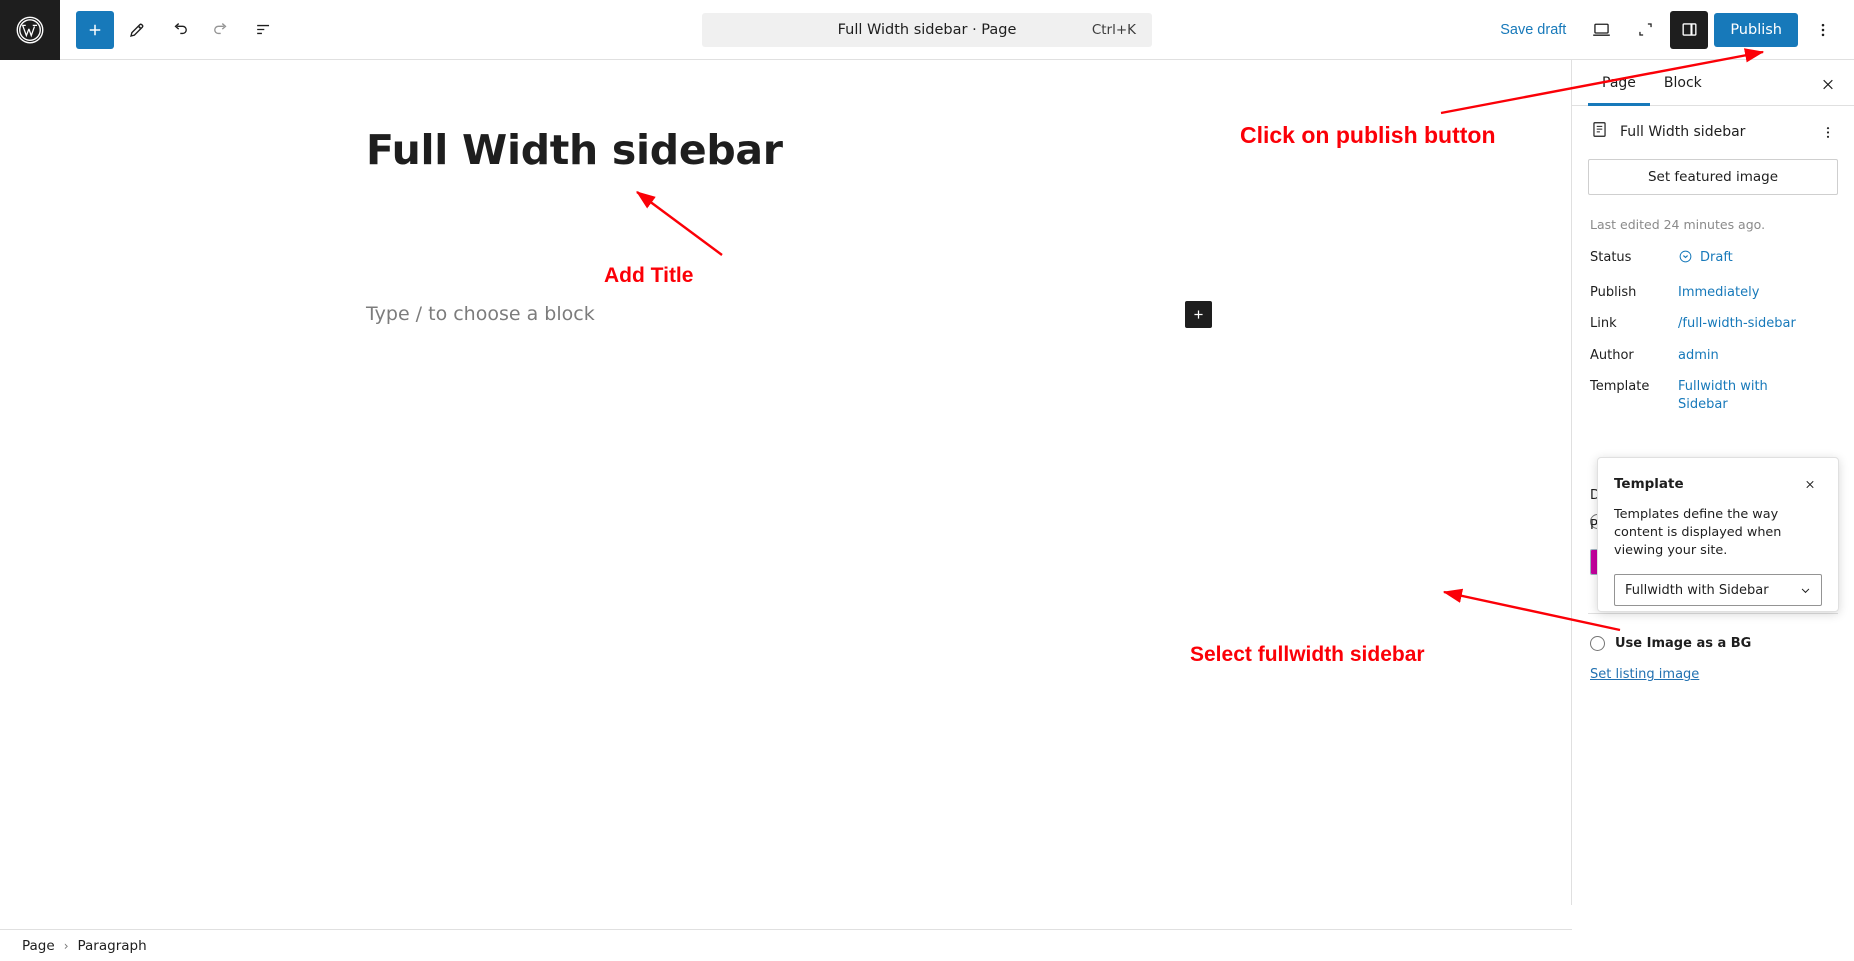 The width and height of the screenshot is (1854, 961). Describe the element at coordinates (786, 945) in the screenshot. I see `breadcrumb: Page › Paragraph` at that location.